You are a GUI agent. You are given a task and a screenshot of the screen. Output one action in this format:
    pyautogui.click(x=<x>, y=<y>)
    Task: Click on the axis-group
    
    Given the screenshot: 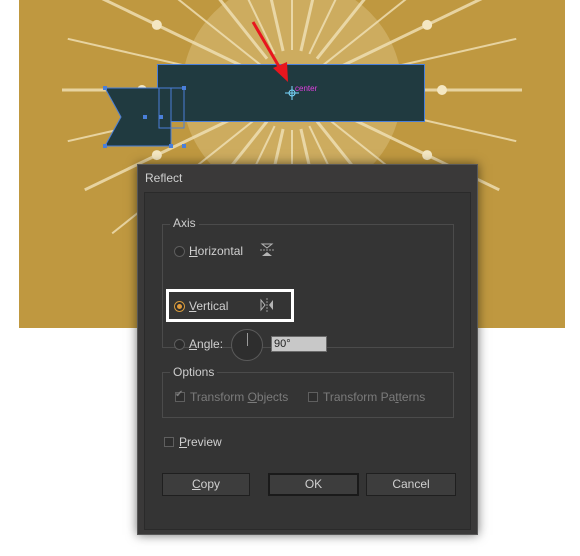 What is the action you would take?
    pyautogui.click(x=308, y=286)
    